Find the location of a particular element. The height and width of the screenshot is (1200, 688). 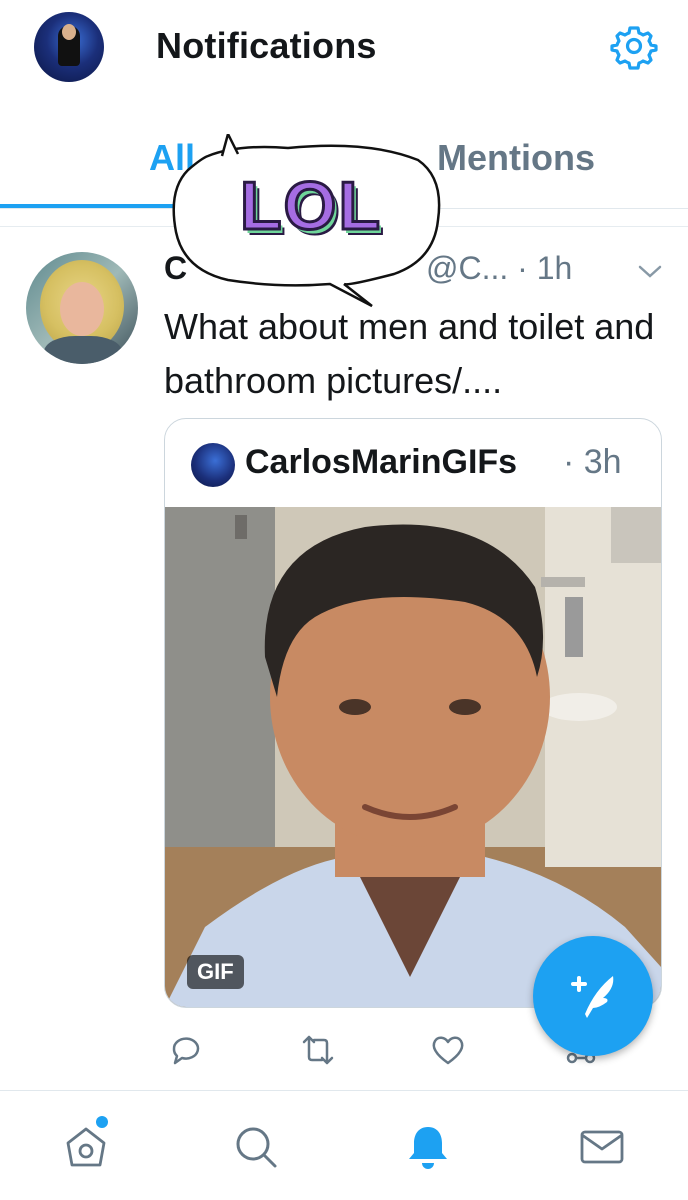

like-button is located at coordinates (448, 1050).